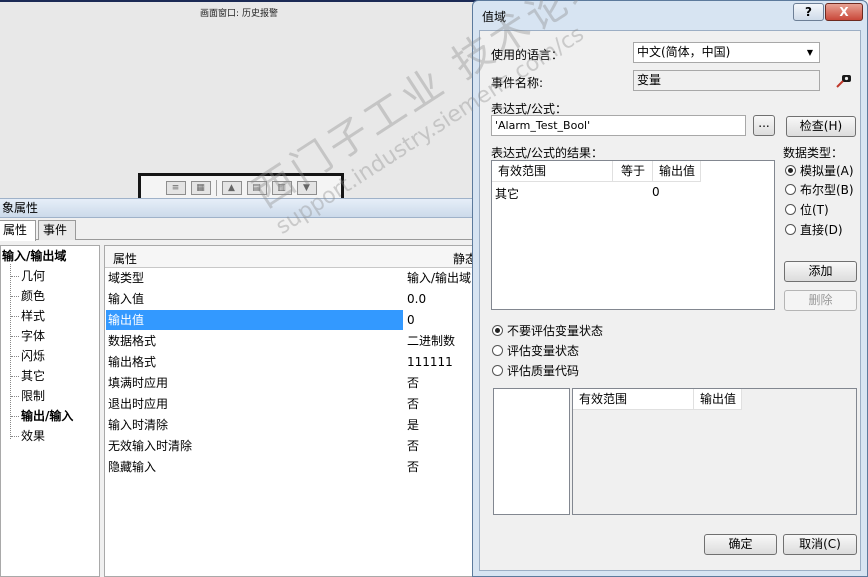 The image size is (868, 577). Describe the element at coordinates (57, 230) in the screenshot. I see `tab-events: 事件` at that location.